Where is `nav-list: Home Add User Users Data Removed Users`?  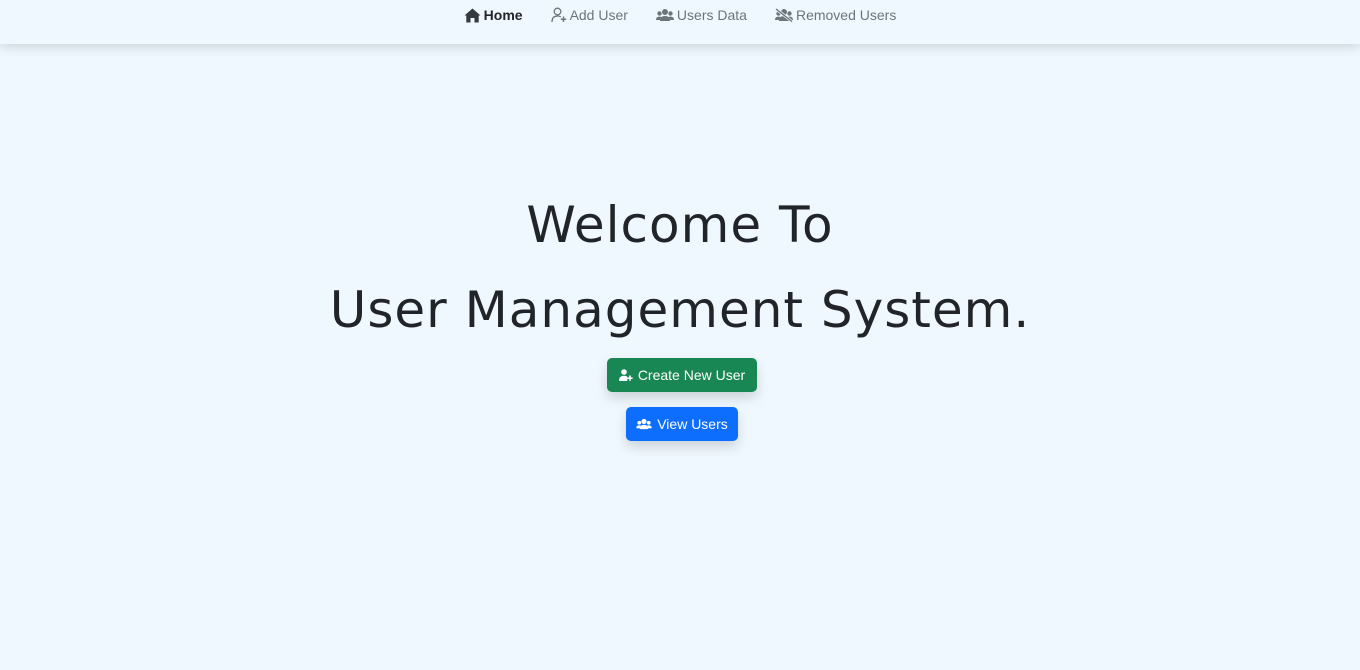 nav-list: Home Add User Users Data Removed Users is located at coordinates (680, 15).